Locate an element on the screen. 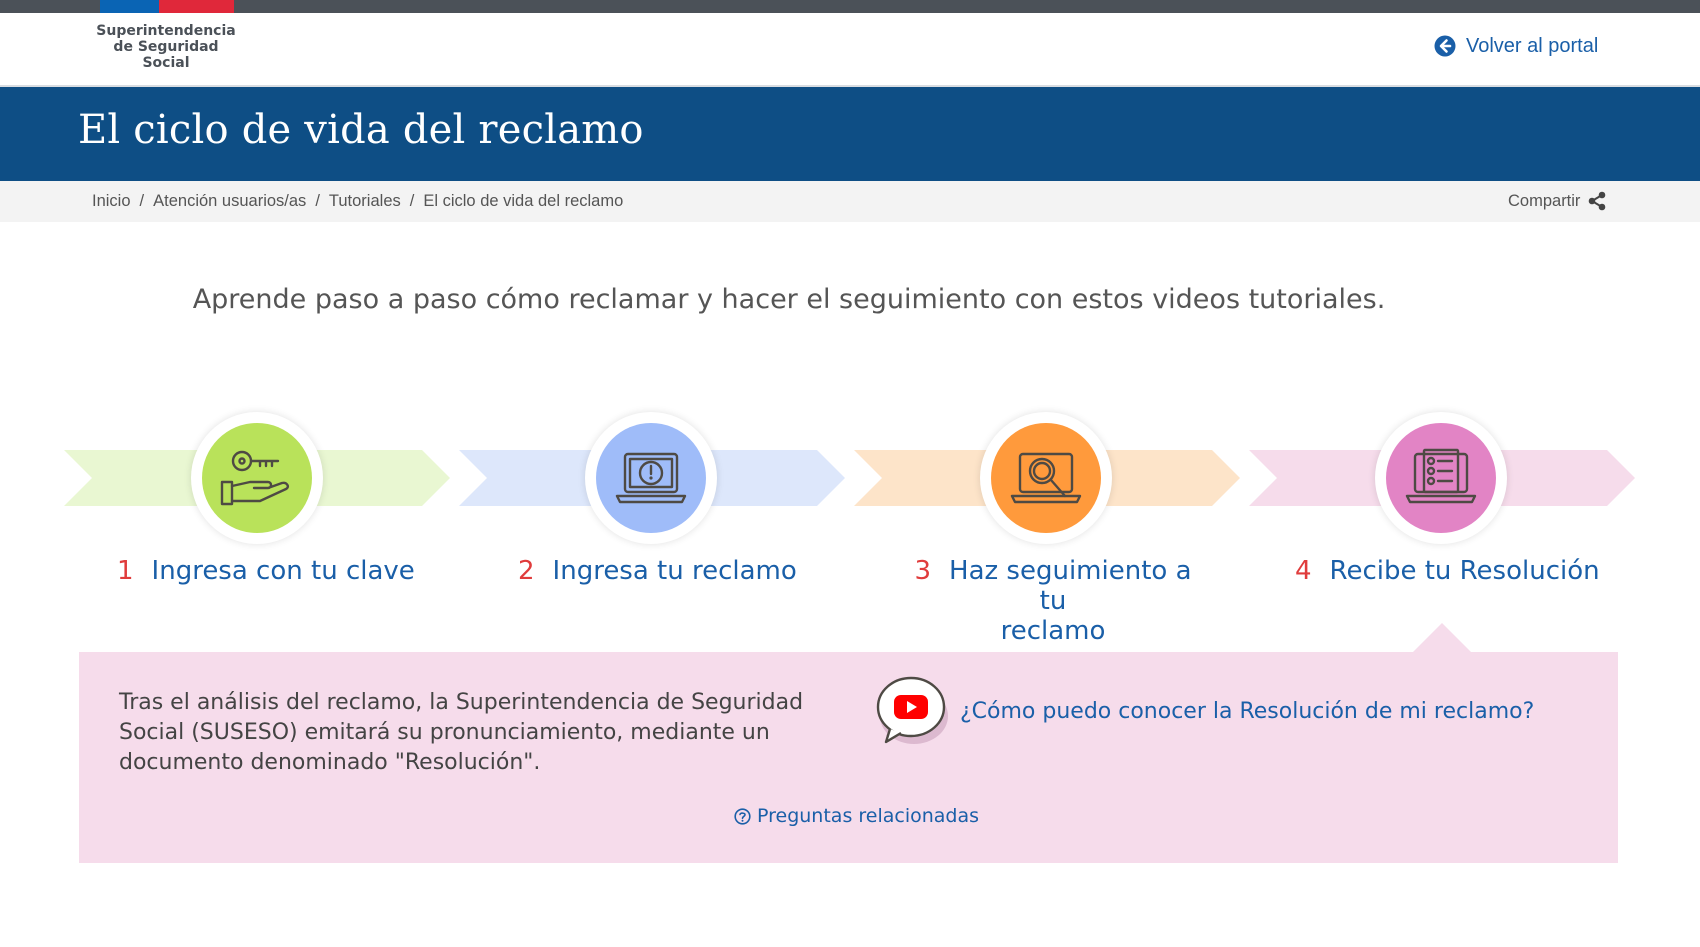  step-4-circle is located at coordinates (1441, 478).